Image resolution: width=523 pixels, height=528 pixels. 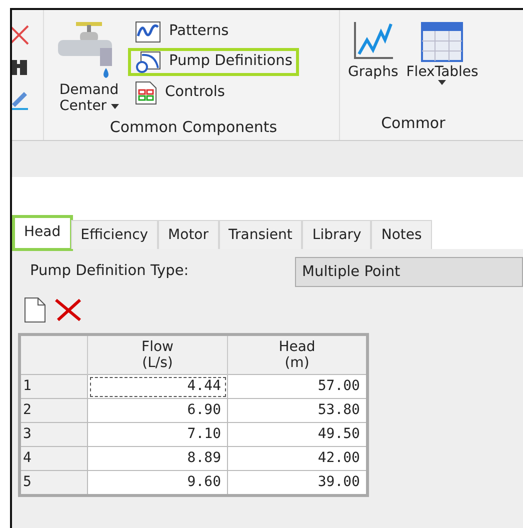 What do you see at coordinates (54, 386) in the screenshot?
I see `row-header: 1` at bounding box center [54, 386].